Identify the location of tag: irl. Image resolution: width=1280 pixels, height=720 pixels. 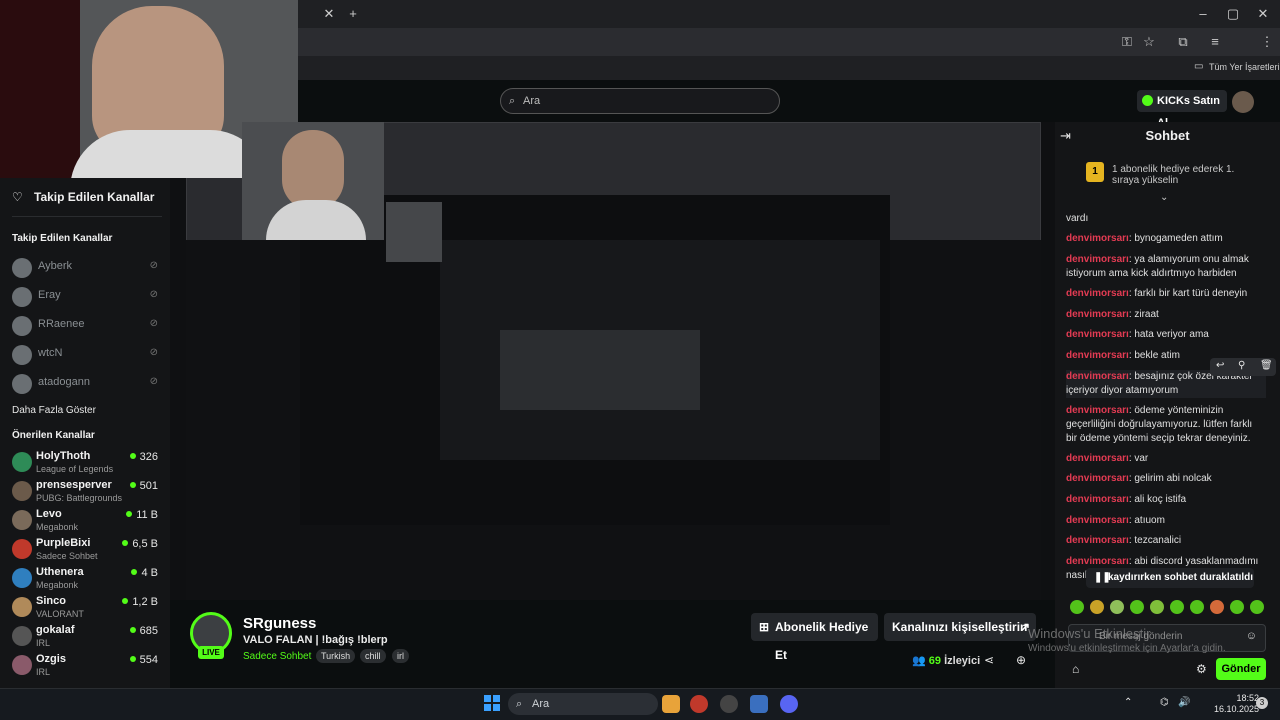
(400, 656).